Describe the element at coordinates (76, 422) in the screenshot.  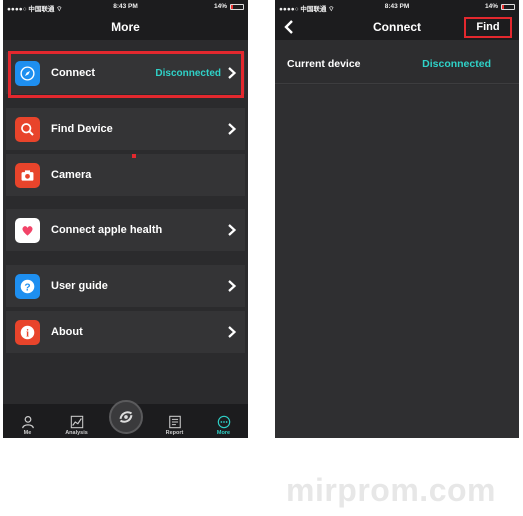
I see `chart-icon` at that location.